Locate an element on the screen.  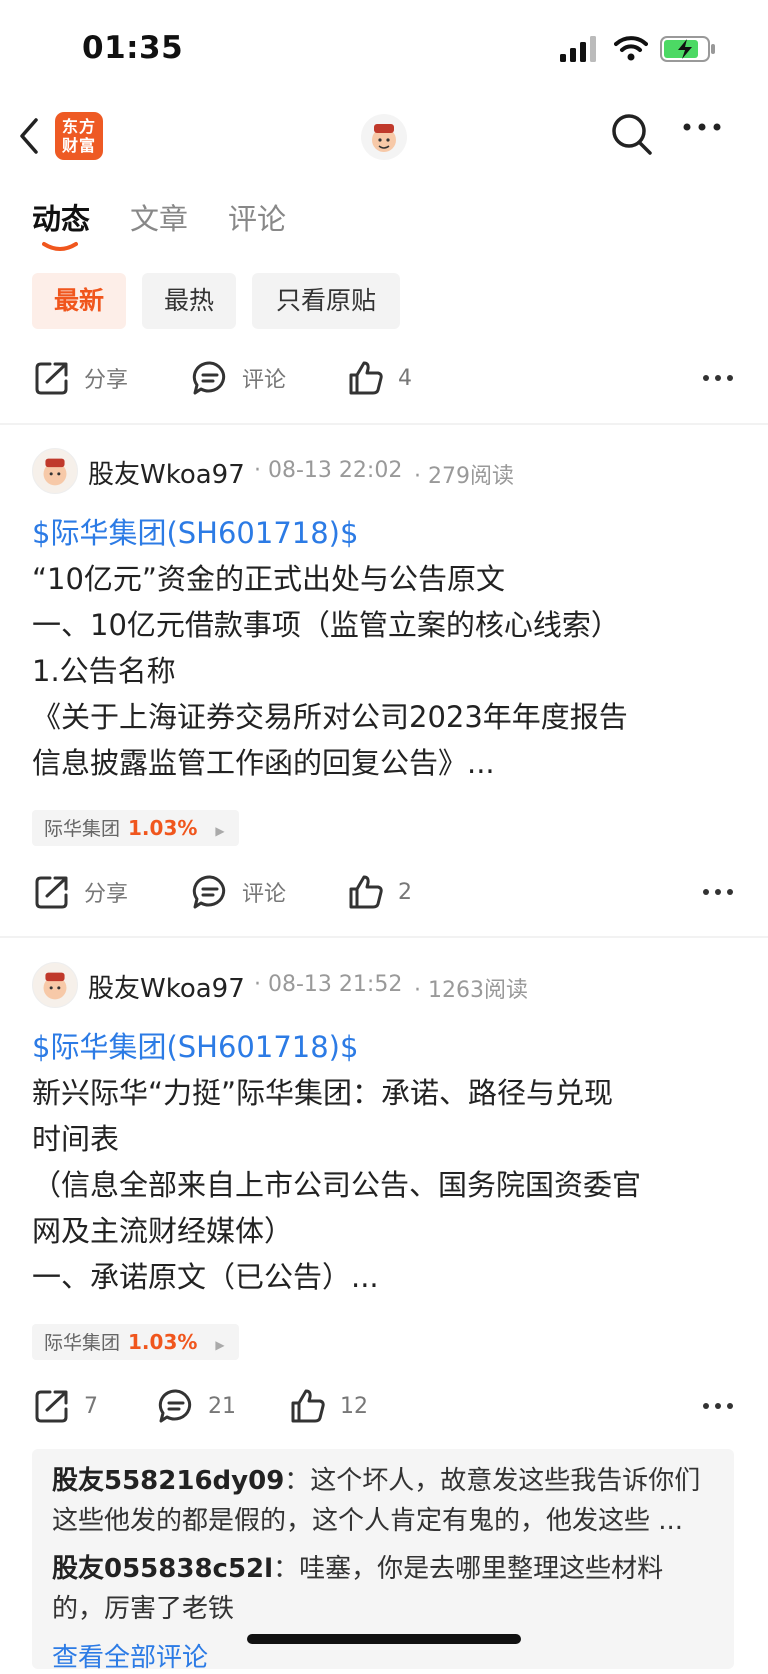
post-line: “10亿元”资金的正式出处与公告原文 is located at coordinates (268, 579).